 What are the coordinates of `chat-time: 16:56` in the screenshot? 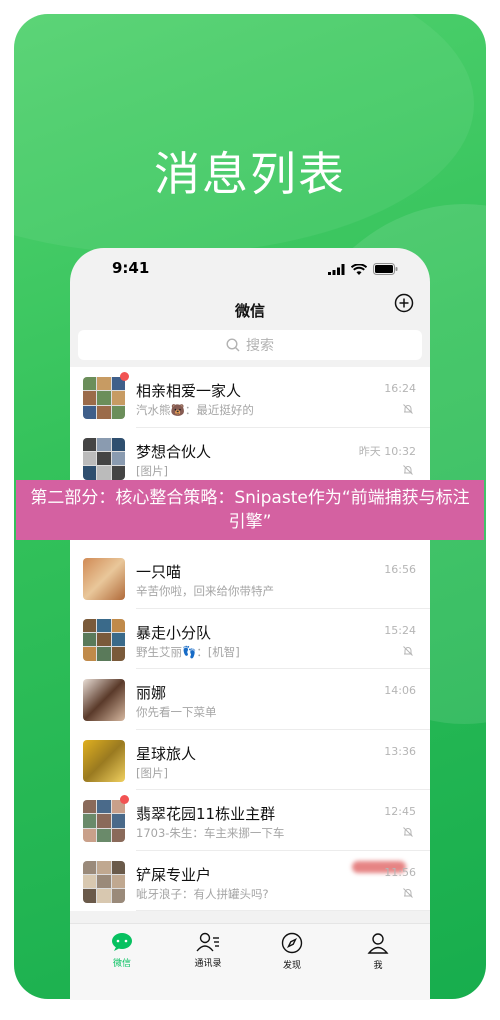 It's located at (400, 569).